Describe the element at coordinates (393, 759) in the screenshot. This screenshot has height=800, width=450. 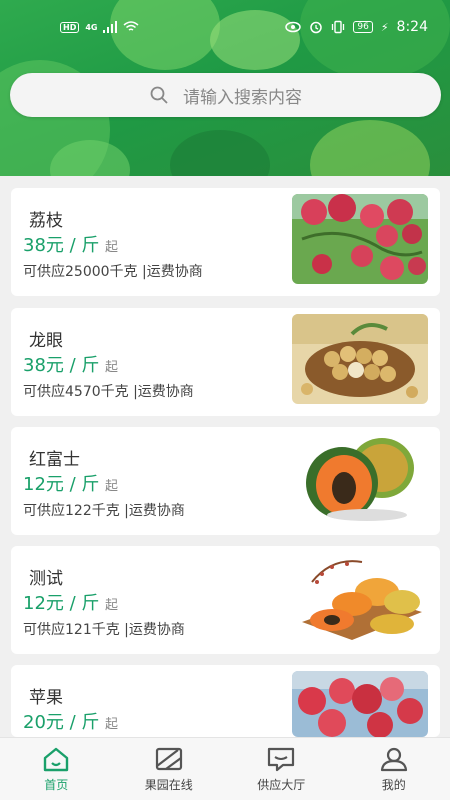
I see `user-icon` at that location.